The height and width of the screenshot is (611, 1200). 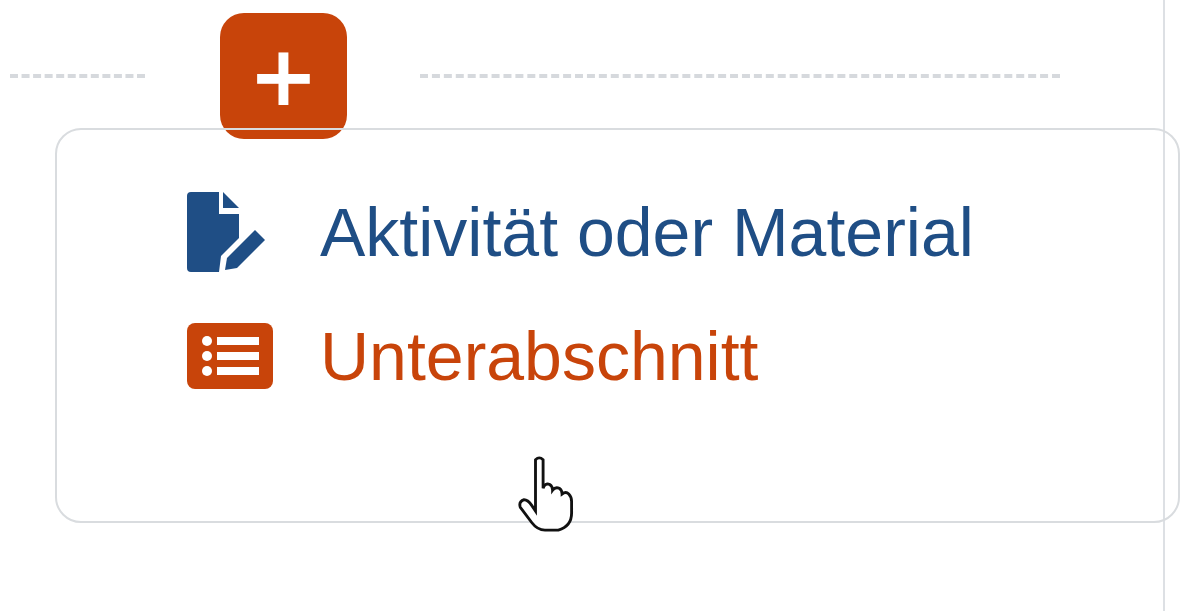 I want to click on hand-cursor-icon, so click(x=545, y=494).